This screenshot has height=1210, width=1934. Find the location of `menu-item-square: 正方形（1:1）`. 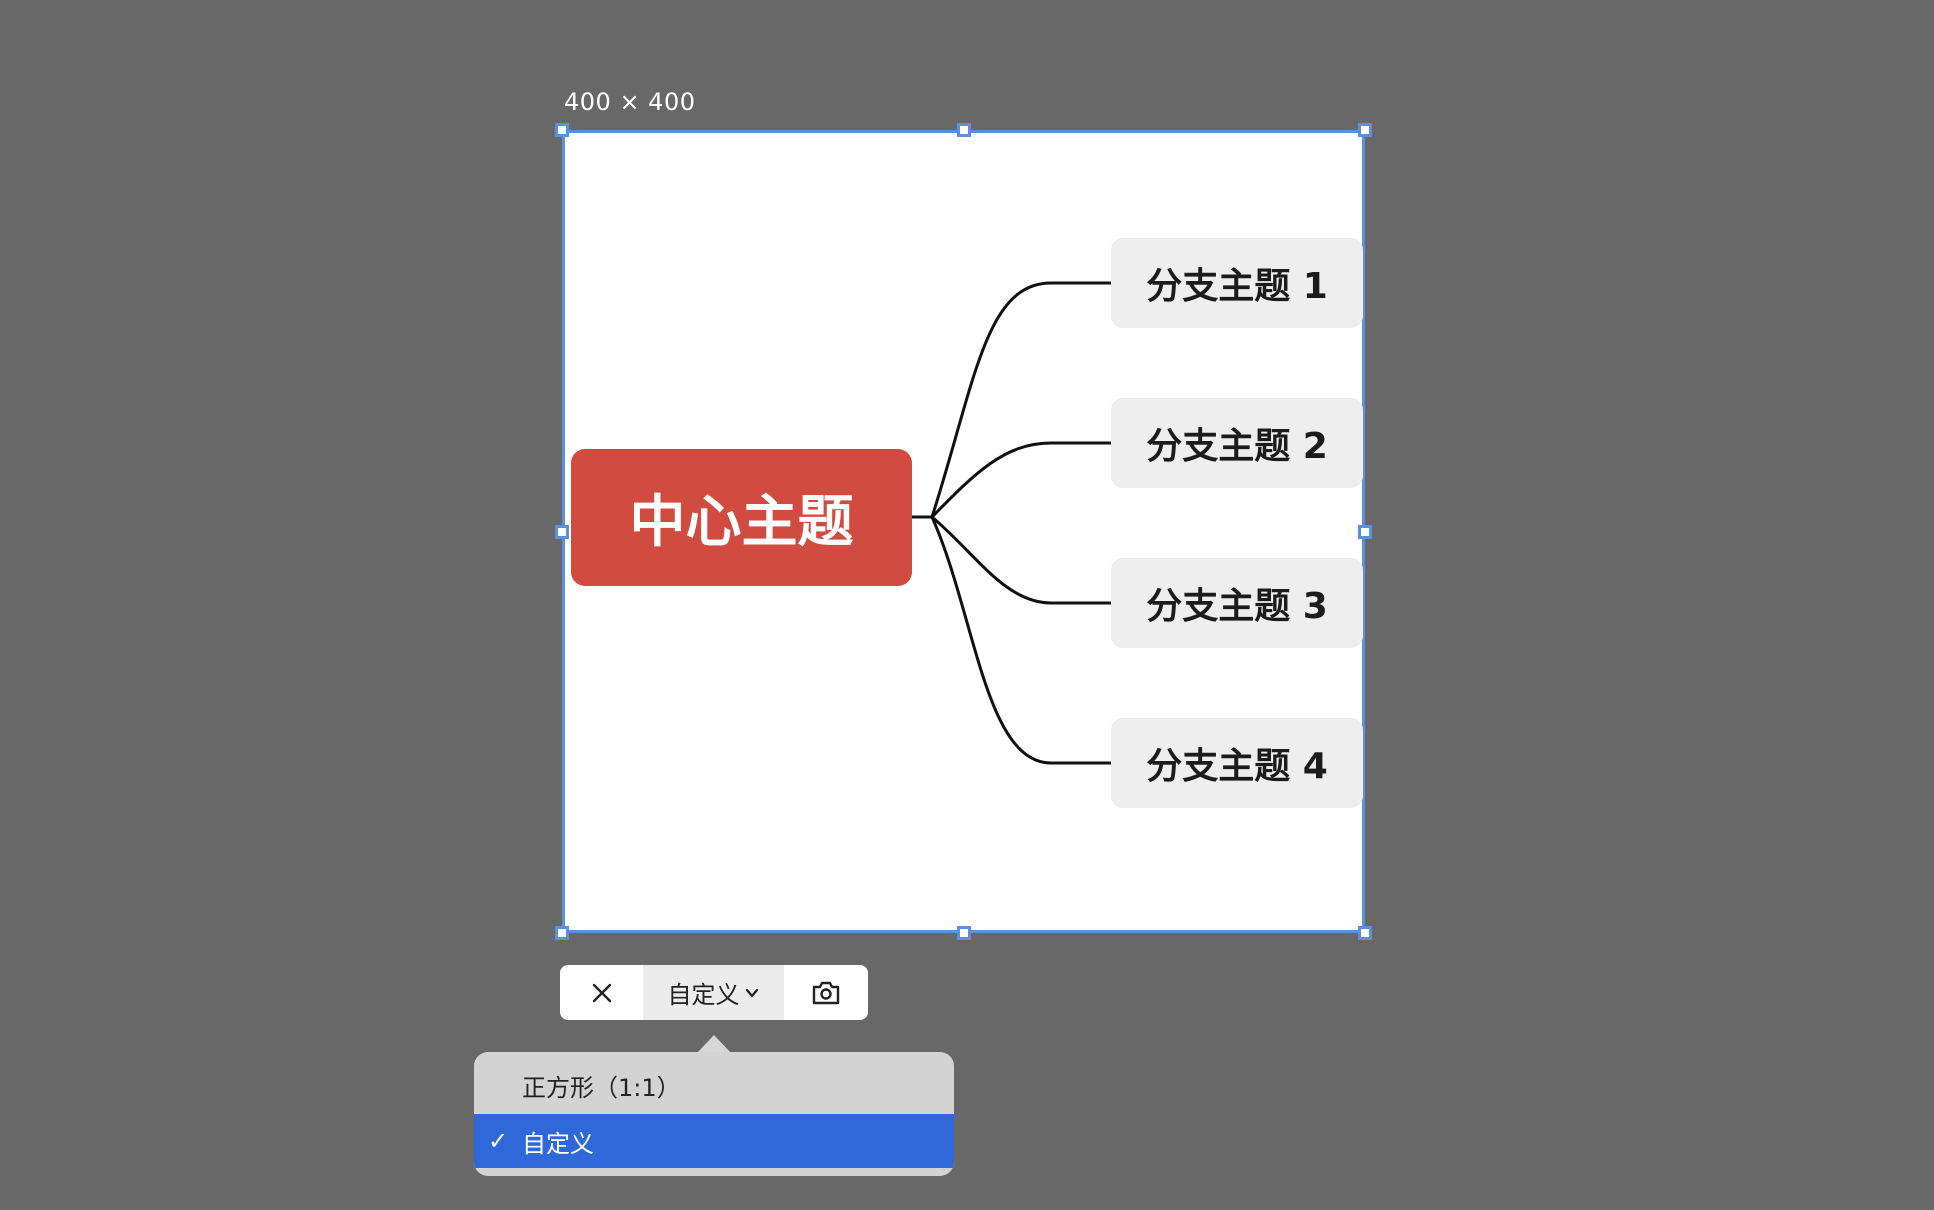

menu-item-square: 正方形（1:1） is located at coordinates (714, 1085).